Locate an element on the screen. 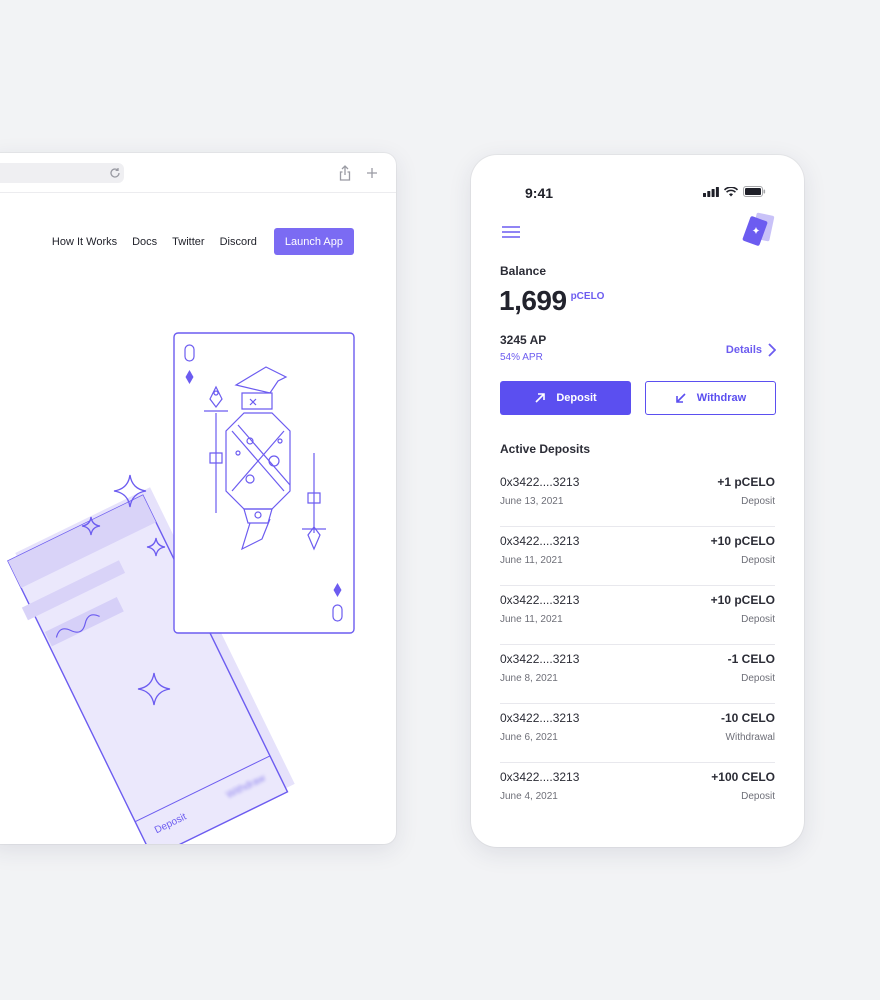 Image resolution: width=880 pixels, height=1000 pixels. signal-icon is located at coordinates (711, 191).